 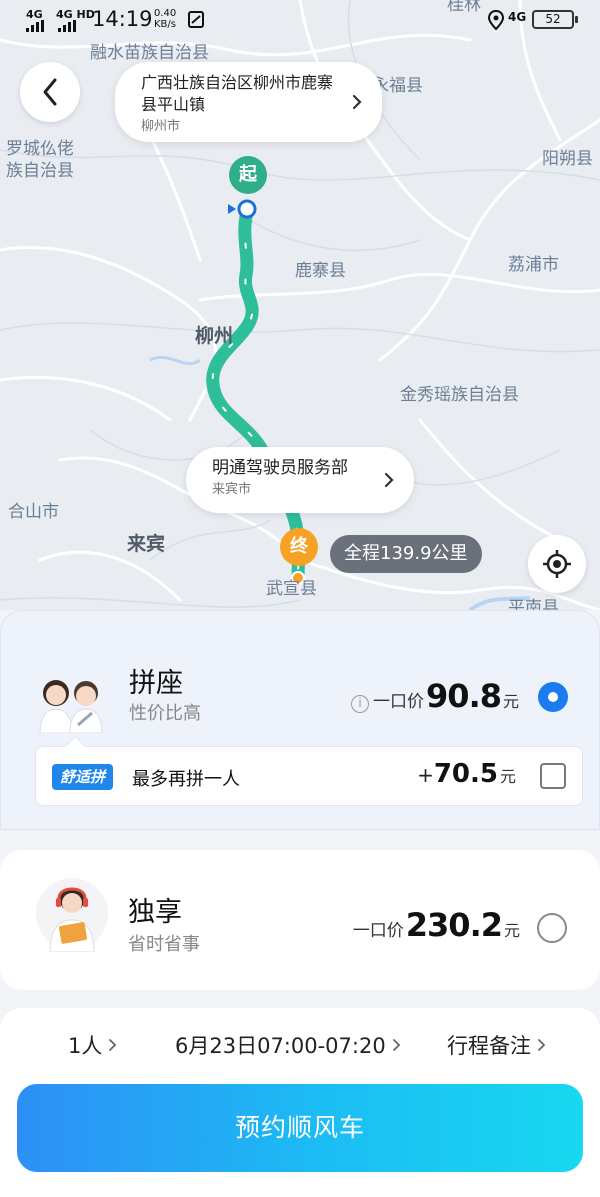 I want to click on locate-button, so click(x=557, y=564).